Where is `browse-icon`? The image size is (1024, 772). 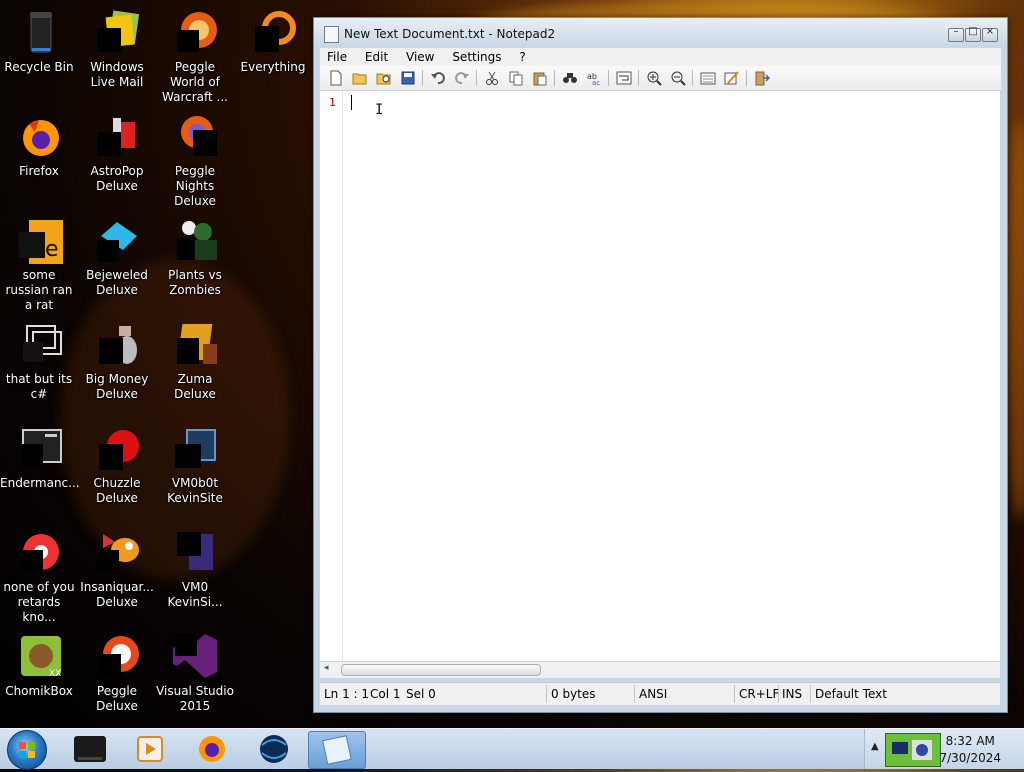
browse-icon is located at coordinates (384, 78).